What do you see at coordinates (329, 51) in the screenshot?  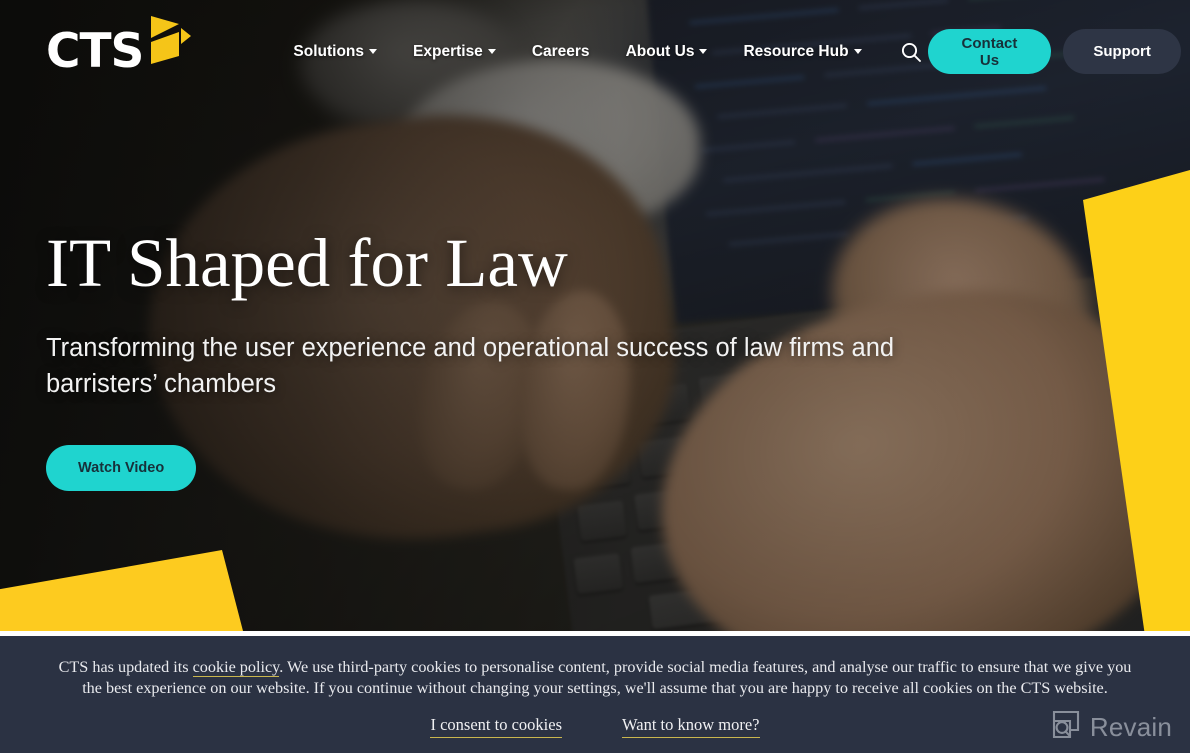 I see `nav-label: Solutions` at bounding box center [329, 51].